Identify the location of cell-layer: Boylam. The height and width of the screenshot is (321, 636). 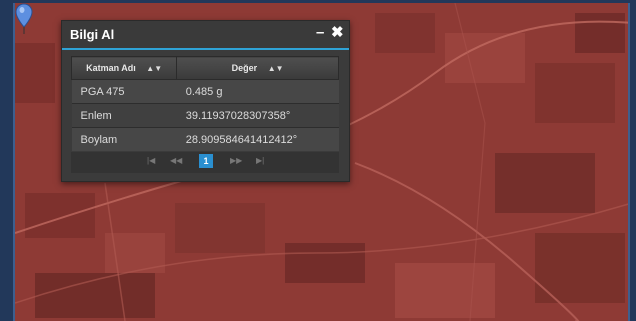
(124, 139).